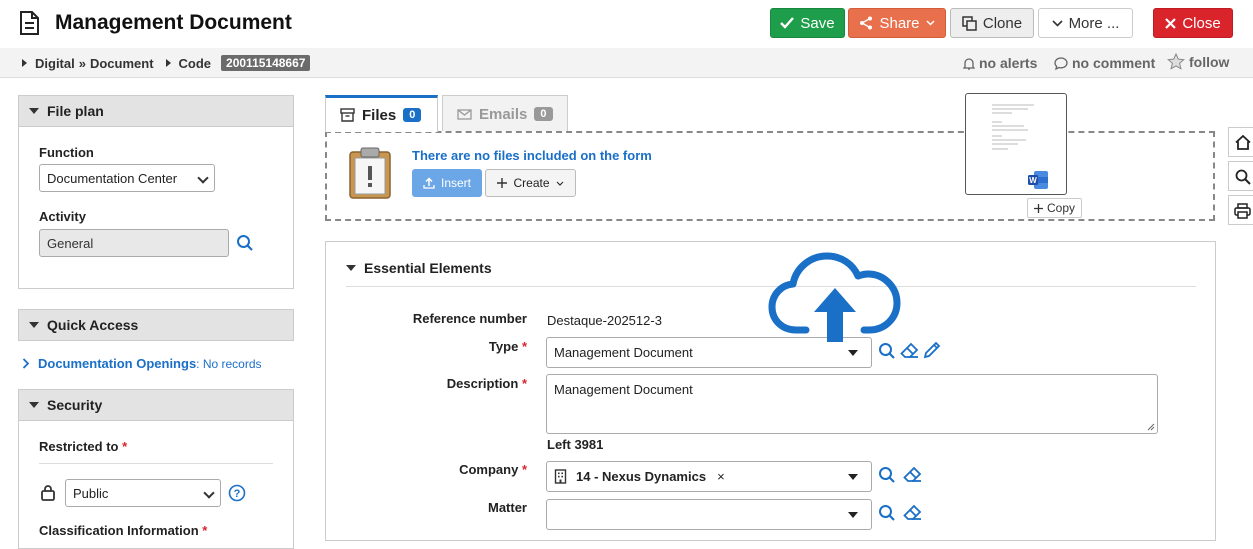  Describe the element at coordinates (412, 115) in the screenshot. I see `files-count-badge: 0` at that location.